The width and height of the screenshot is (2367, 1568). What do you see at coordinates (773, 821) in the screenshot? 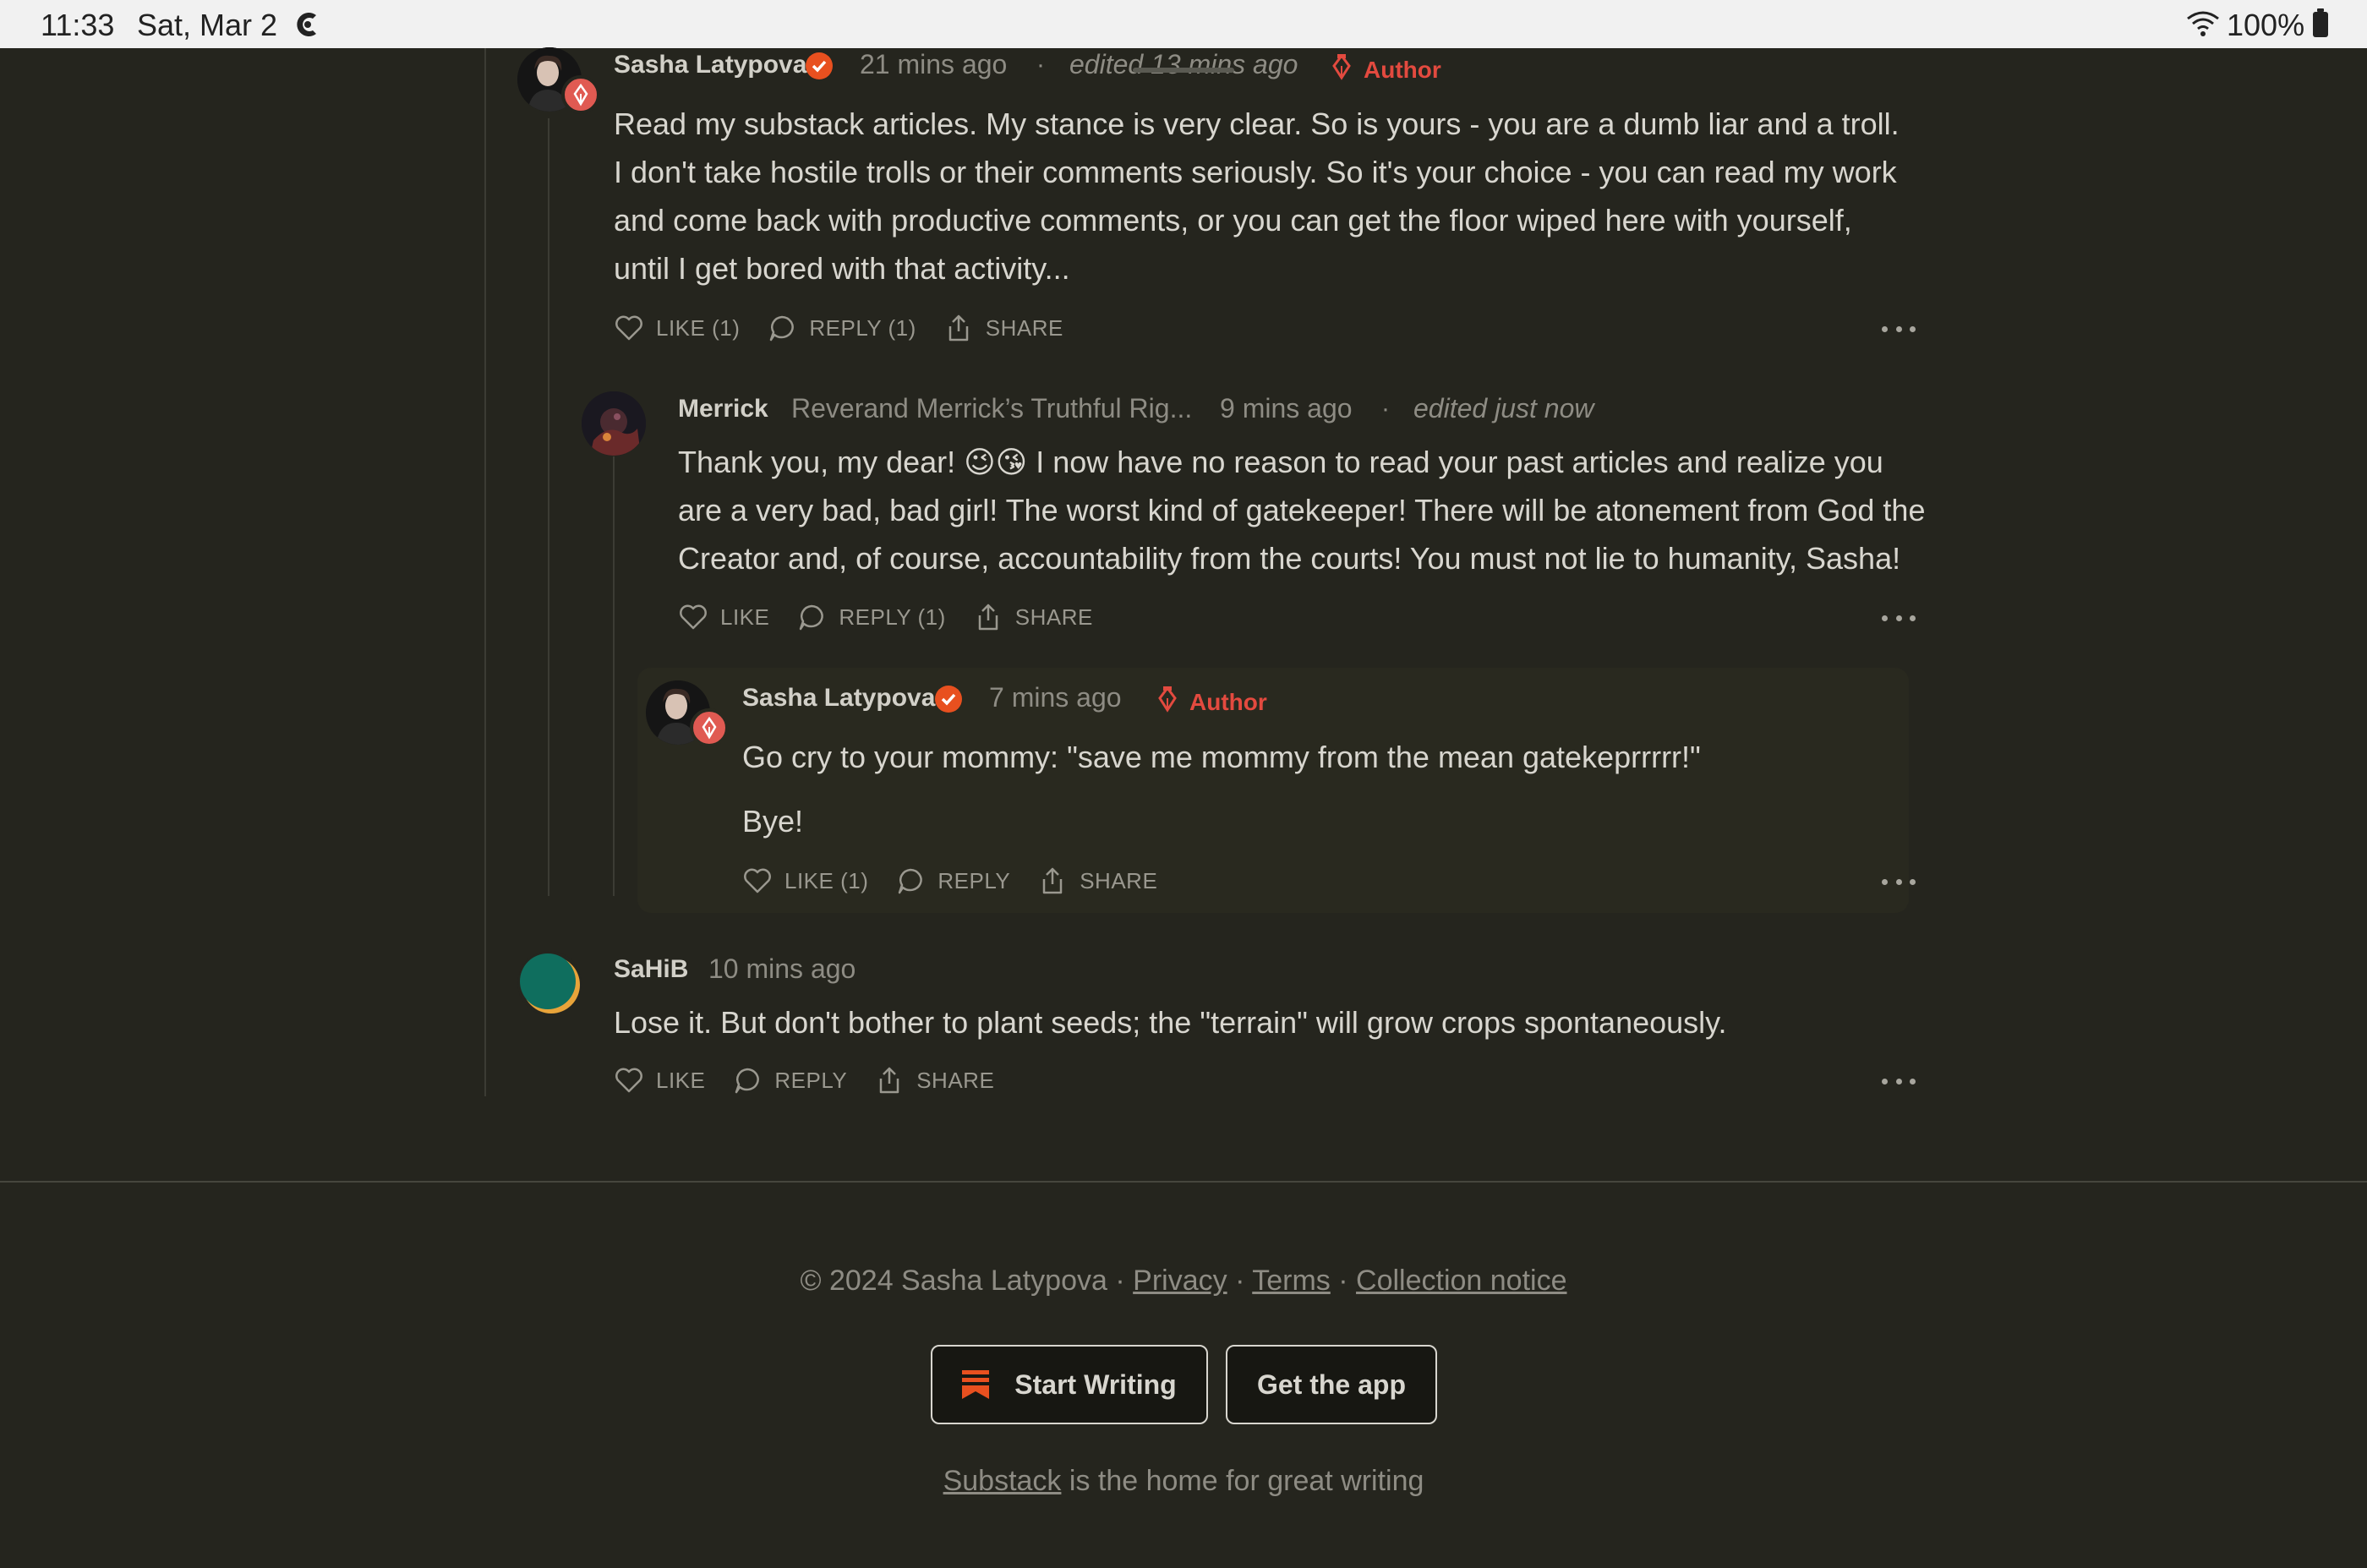
I see `comment-body-line: Bye!` at bounding box center [773, 821].